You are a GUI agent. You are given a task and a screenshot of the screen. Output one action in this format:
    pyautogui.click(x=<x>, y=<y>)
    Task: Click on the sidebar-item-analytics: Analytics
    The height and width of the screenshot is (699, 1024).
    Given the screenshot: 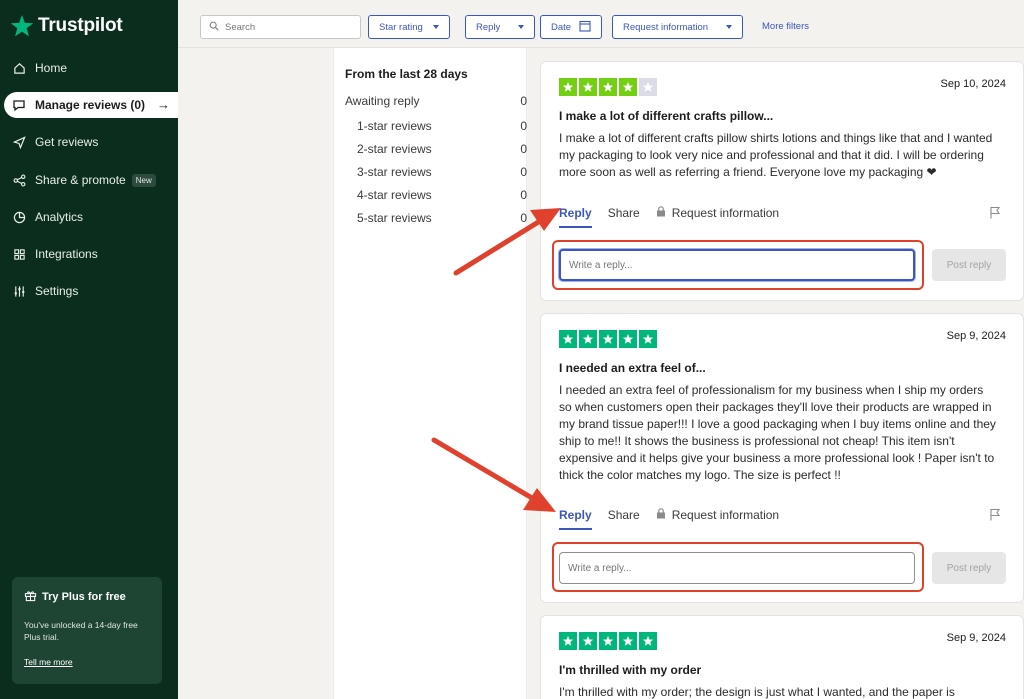 What is the action you would take?
    pyautogui.click(x=89, y=217)
    